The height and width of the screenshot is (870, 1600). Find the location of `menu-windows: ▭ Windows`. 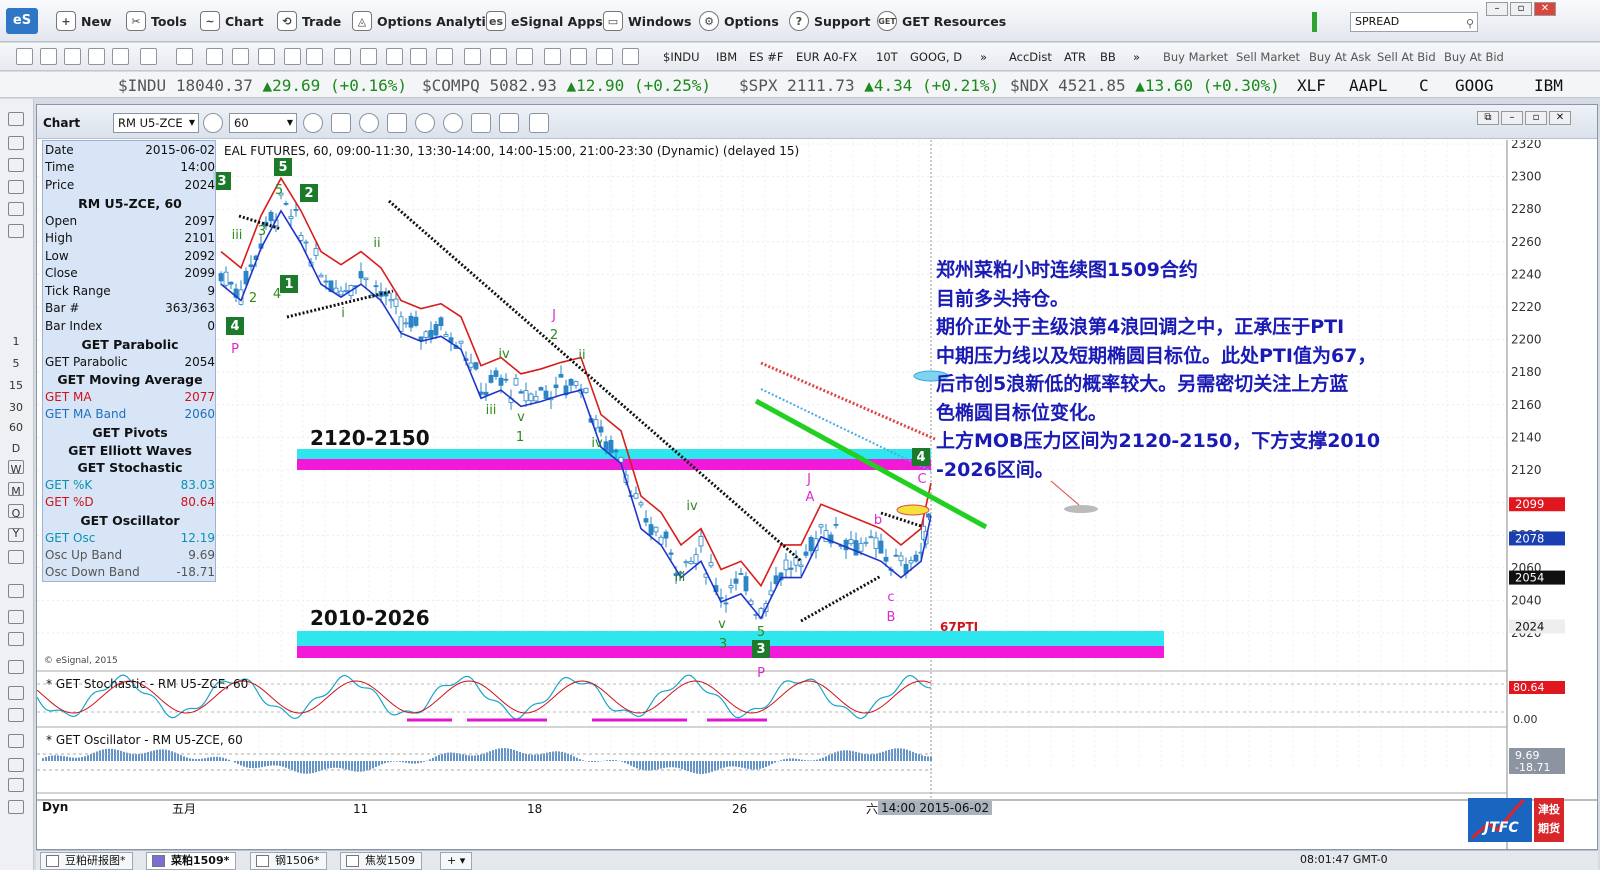

menu-windows: ▭ Windows is located at coordinates (647, 21).